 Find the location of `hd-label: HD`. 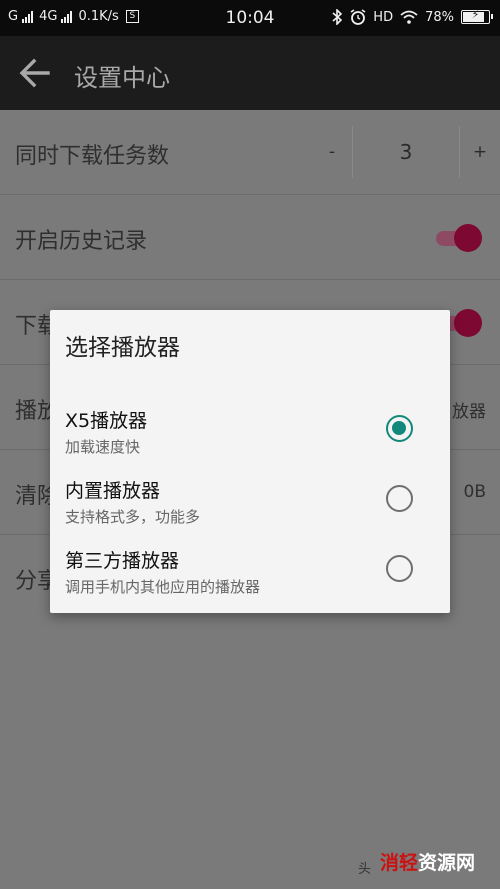

hd-label: HD is located at coordinates (383, 17).